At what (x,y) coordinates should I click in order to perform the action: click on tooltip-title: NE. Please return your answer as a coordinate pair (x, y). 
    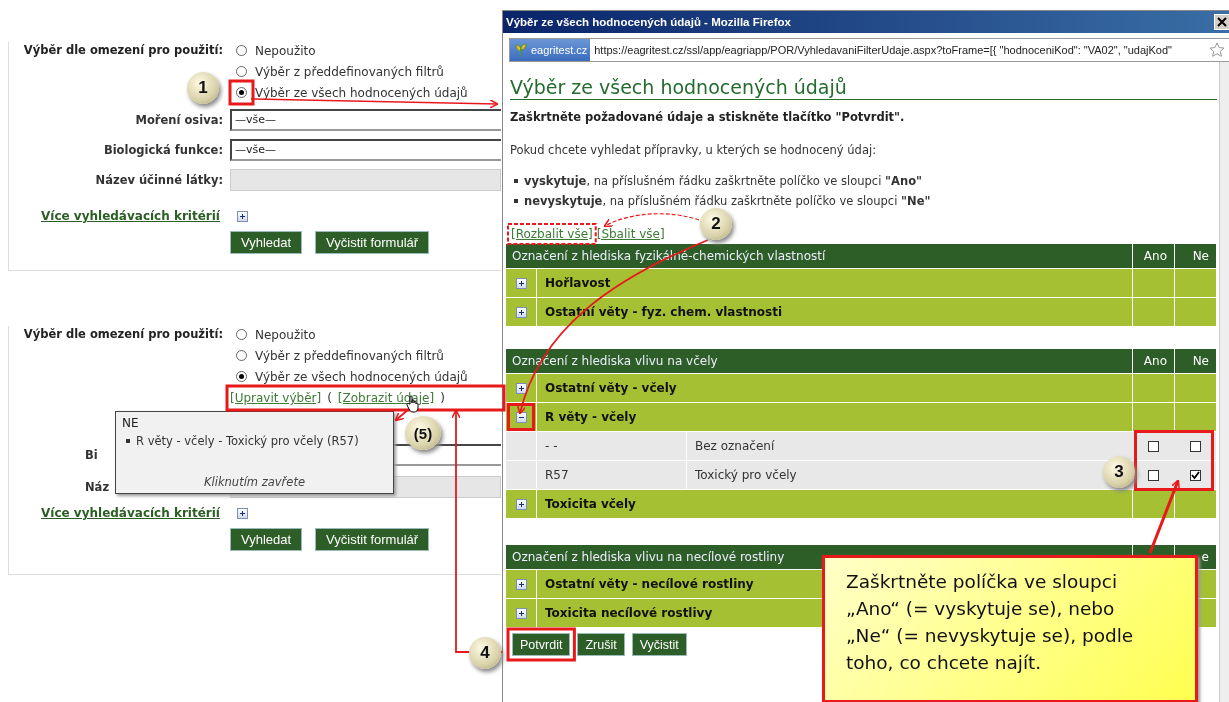
    Looking at the image, I should click on (131, 423).